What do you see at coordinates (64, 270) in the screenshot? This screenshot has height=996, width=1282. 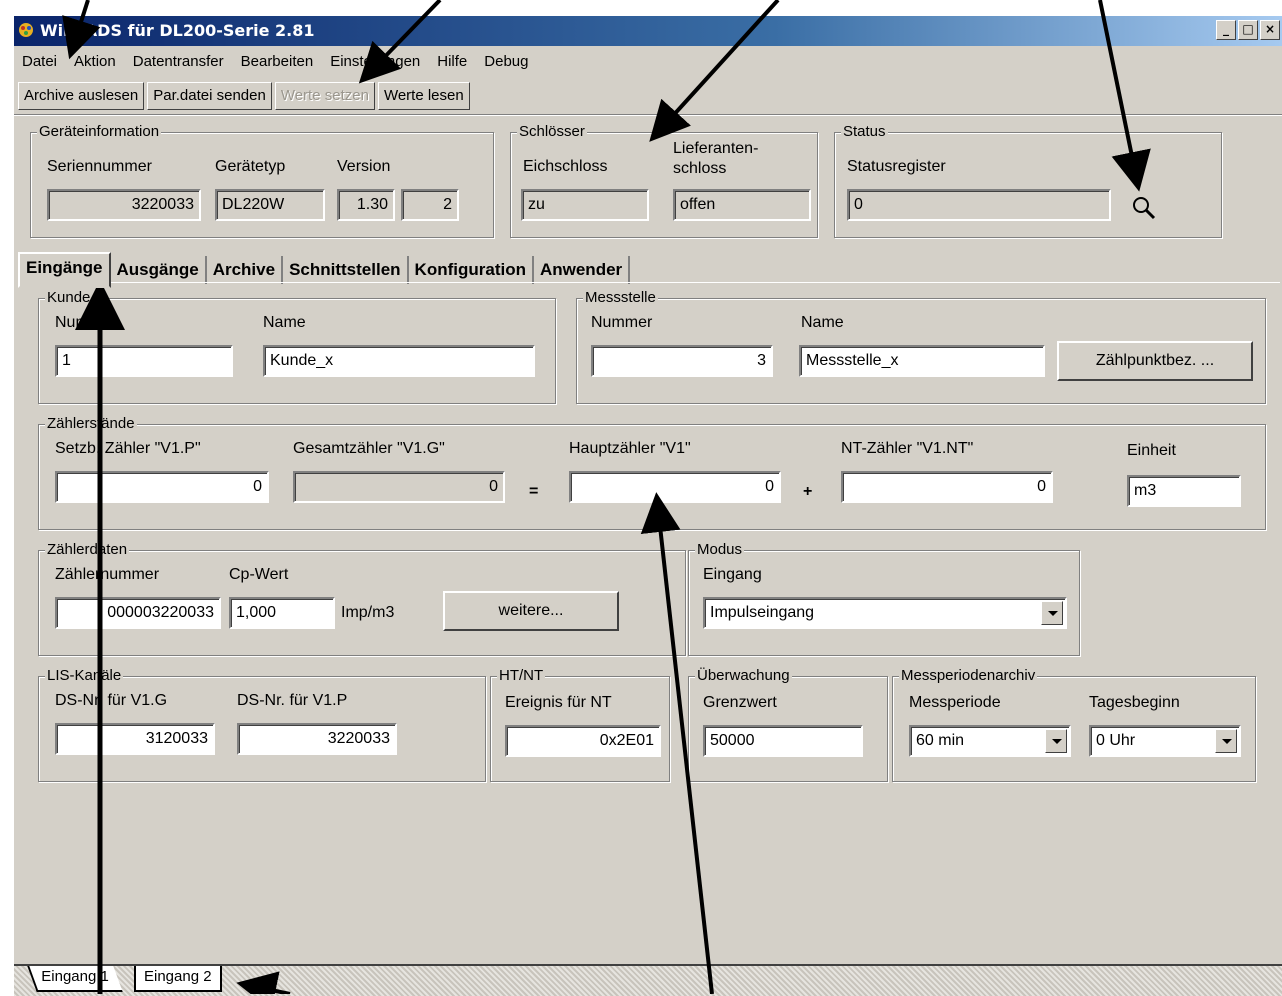 I see `tab-eingaenge: Eingänge` at bounding box center [64, 270].